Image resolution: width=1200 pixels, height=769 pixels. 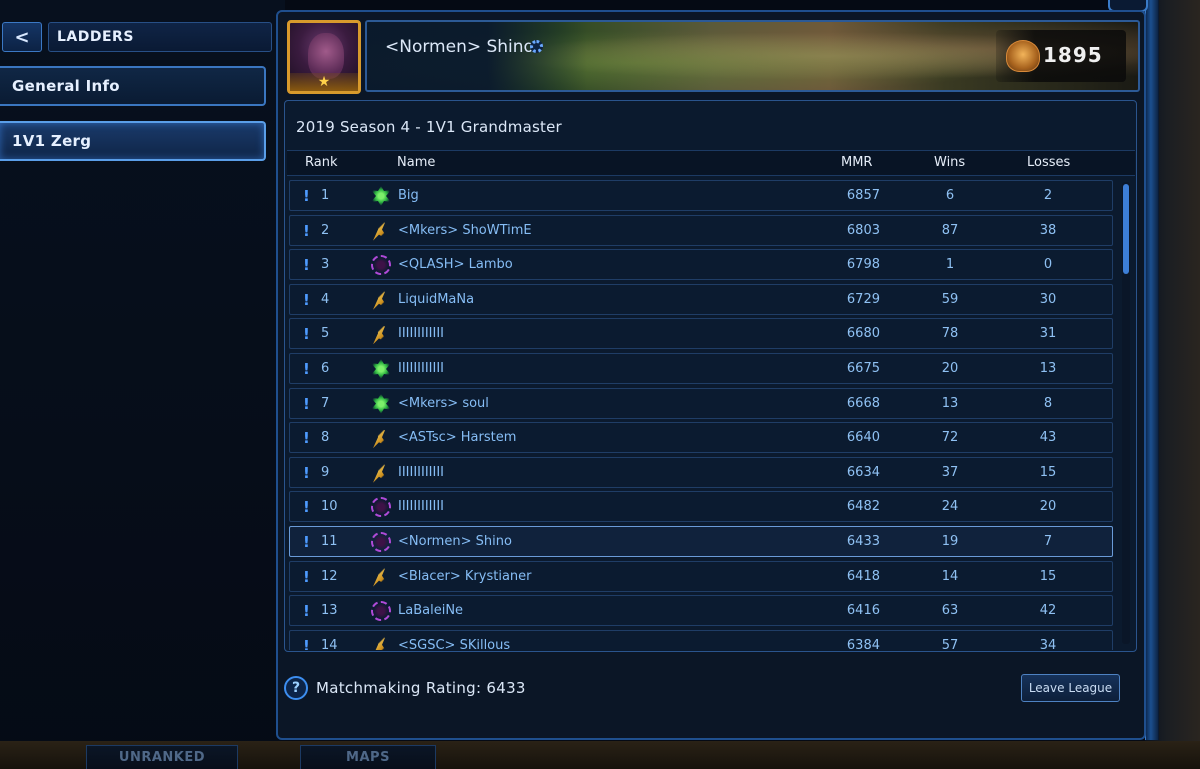 What do you see at coordinates (1048, 541) in the screenshot?
I see `row-losses: 7` at bounding box center [1048, 541].